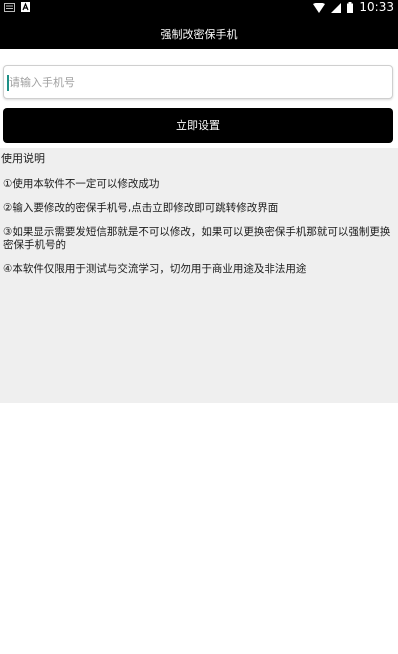  Describe the element at coordinates (141, 208) in the screenshot. I see `instruction-item-2: ②输入要修改的密保手机号,点击立即修改即可跳转修改界面` at that location.